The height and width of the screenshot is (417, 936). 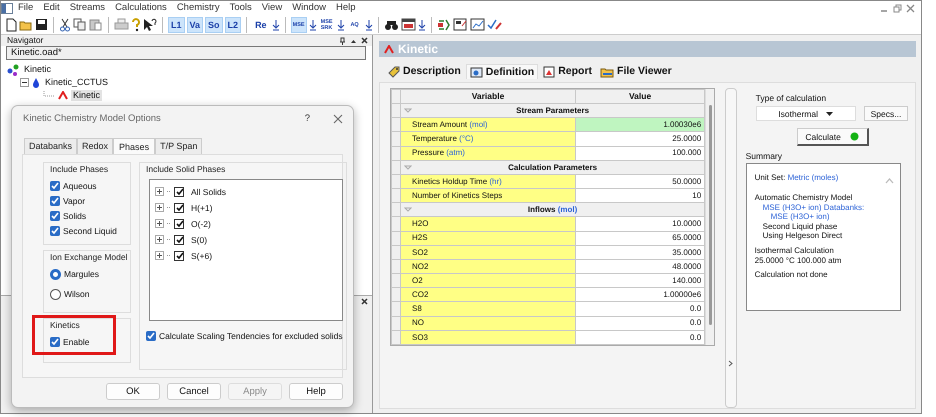 I want to click on value-cell: 25.0000, so click(x=640, y=139).